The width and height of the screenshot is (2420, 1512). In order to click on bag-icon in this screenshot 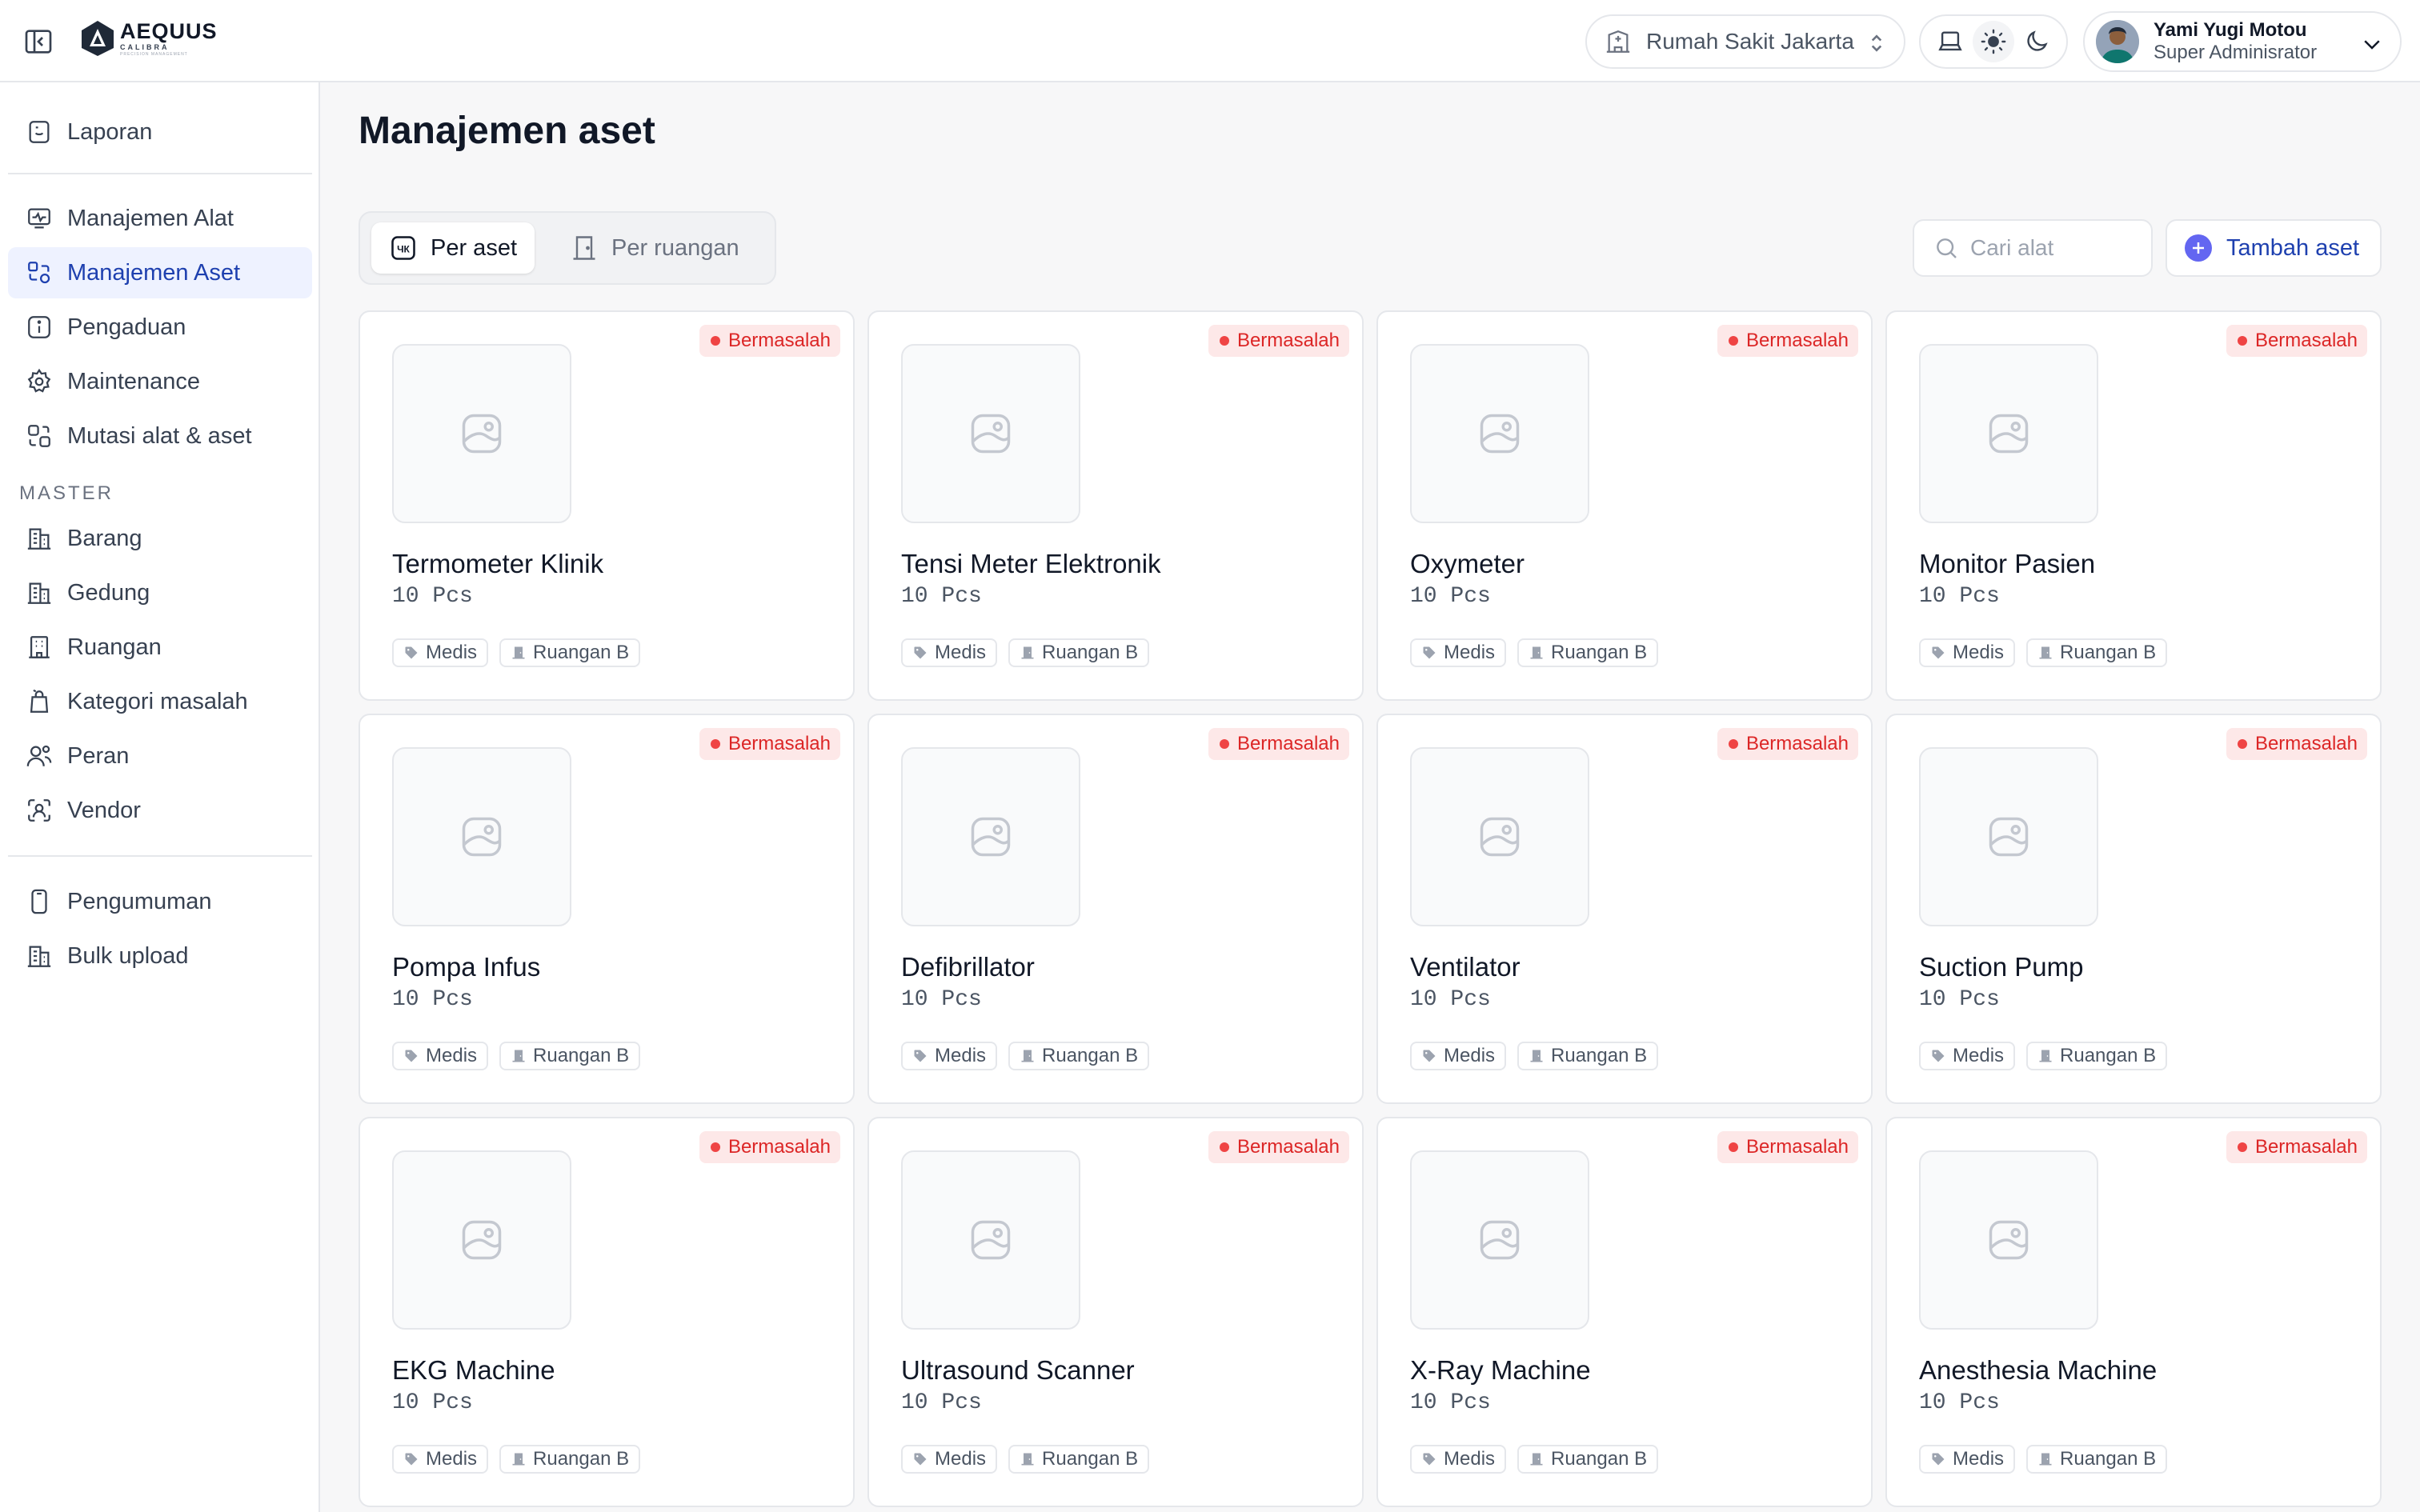, I will do `click(39, 701)`.